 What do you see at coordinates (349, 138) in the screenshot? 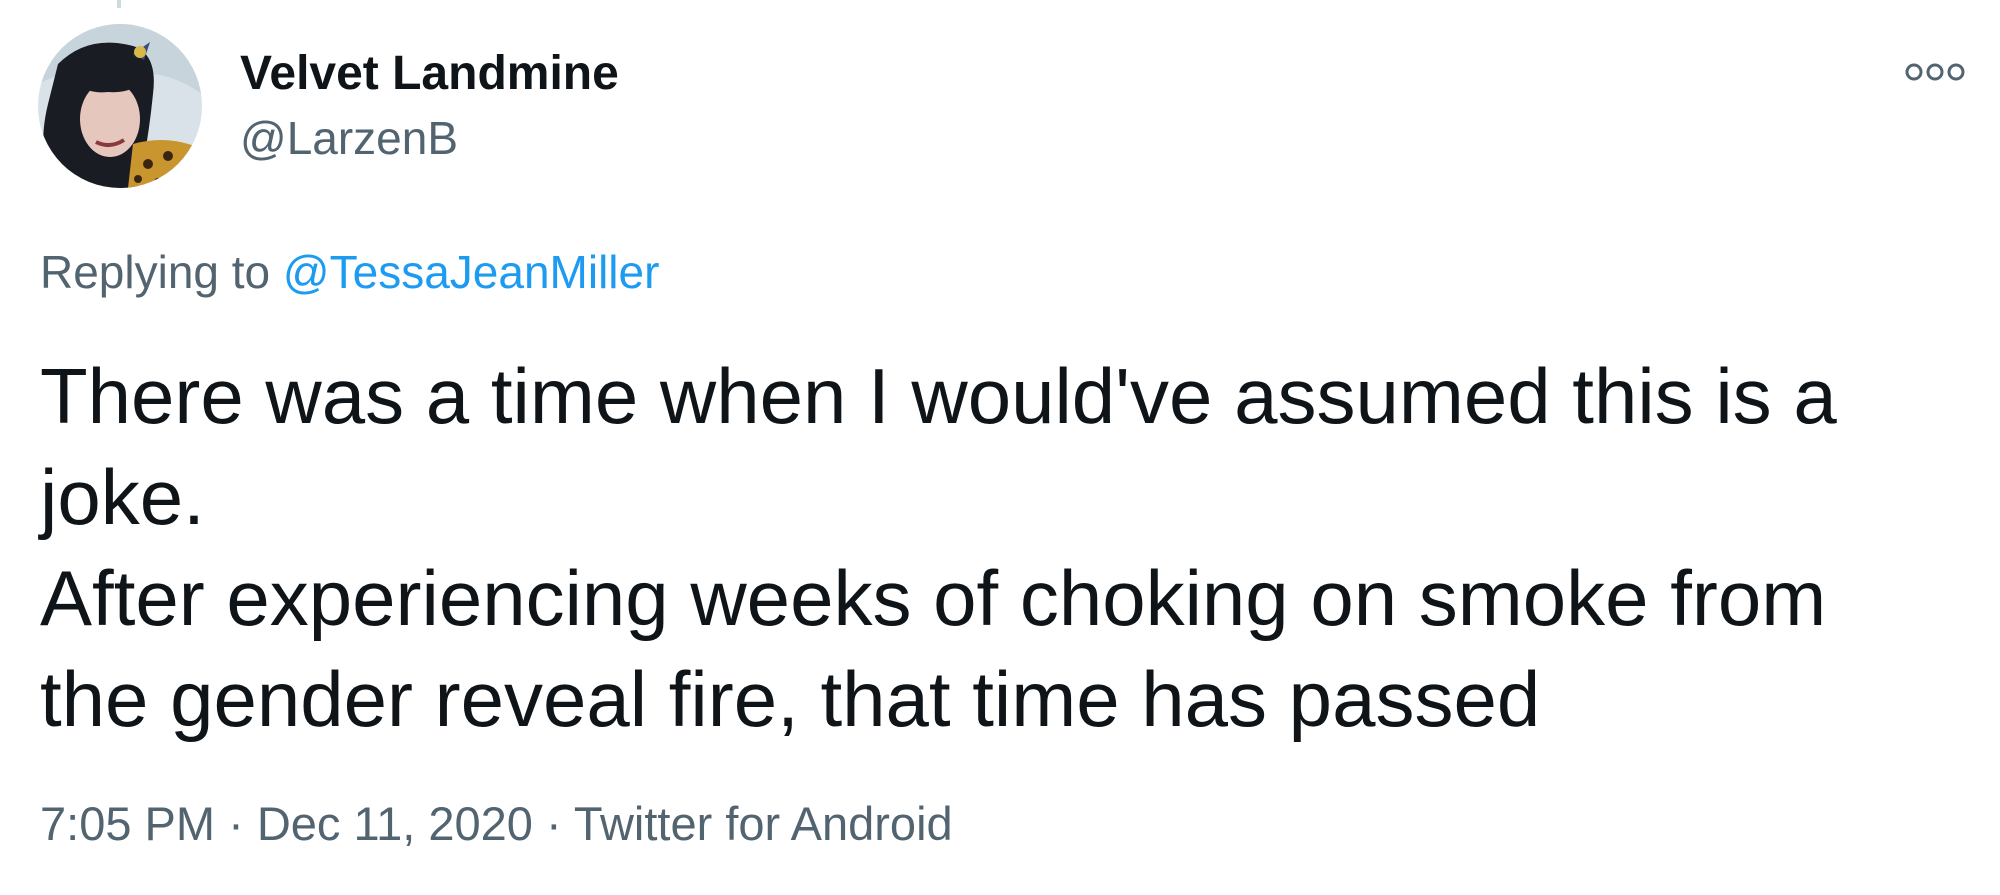
I see `author-handle: @LarzenB` at bounding box center [349, 138].